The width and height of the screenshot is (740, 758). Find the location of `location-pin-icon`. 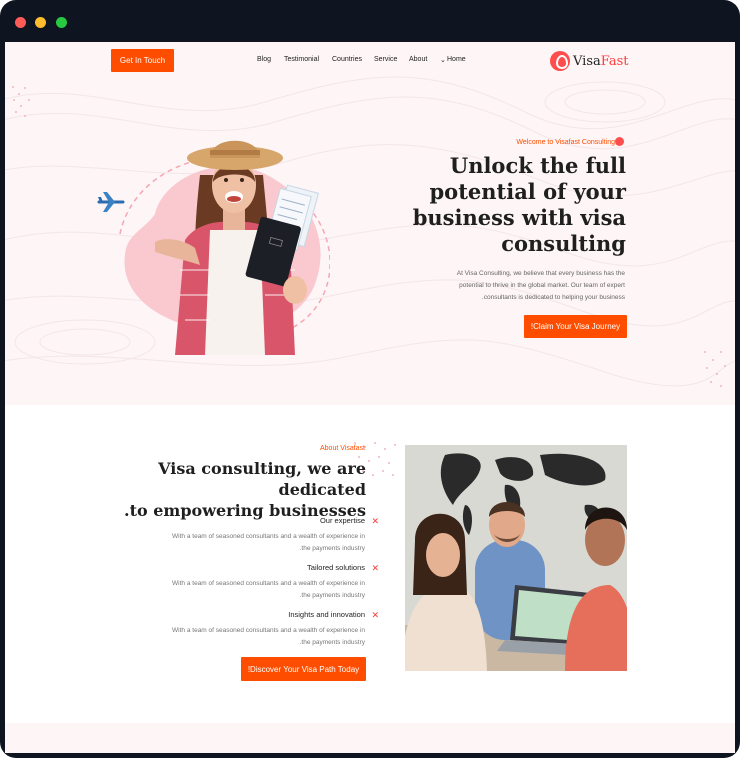

location-pin-icon is located at coordinates (560, 61).